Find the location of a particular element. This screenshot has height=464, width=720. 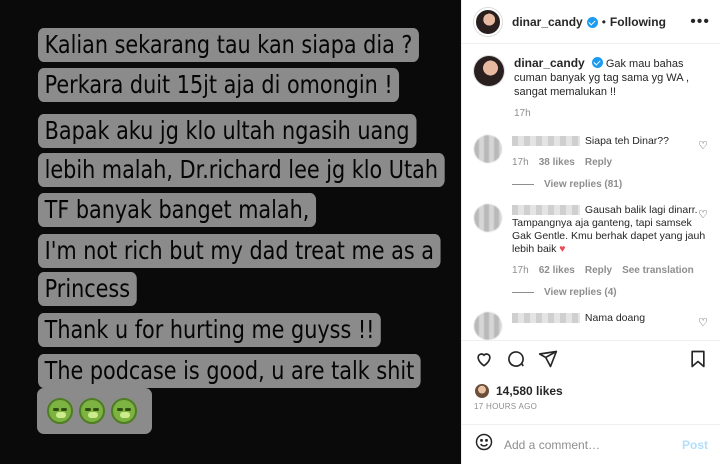

comment-item: Nama doang ♡ is located at coordinates (591, 326).